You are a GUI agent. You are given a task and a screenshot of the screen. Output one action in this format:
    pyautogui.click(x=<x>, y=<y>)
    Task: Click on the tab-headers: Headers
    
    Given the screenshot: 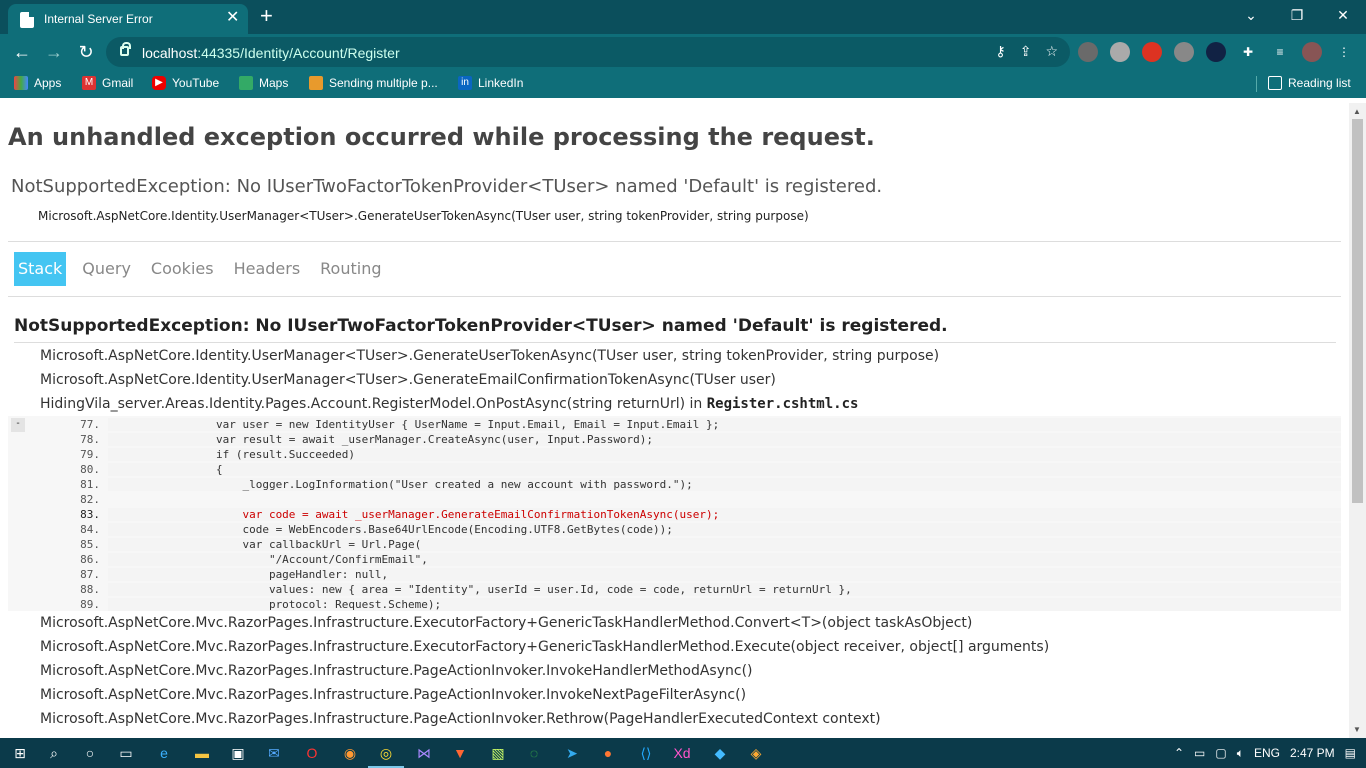 What is the action you would take?
    pyautogui.click(x=267, y=269)
    